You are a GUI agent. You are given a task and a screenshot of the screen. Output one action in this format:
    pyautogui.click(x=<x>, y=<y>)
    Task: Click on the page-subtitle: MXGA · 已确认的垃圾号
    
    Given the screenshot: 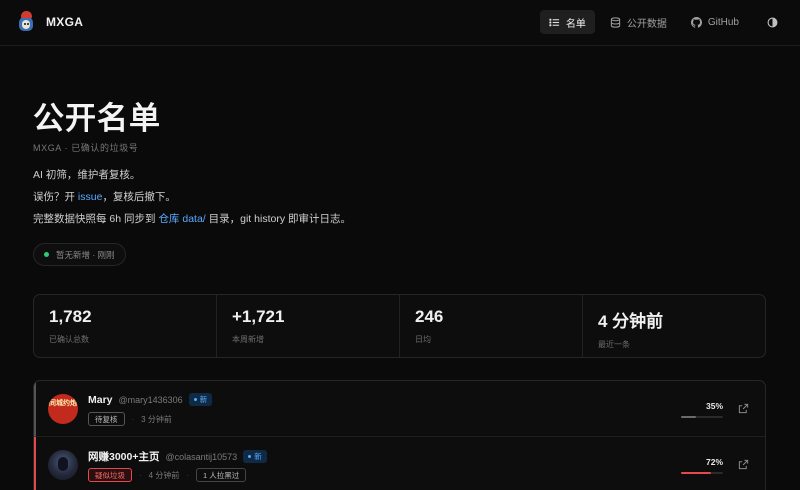 What is the action you would take?
    pyautogui.click(x=86, y=148)
    